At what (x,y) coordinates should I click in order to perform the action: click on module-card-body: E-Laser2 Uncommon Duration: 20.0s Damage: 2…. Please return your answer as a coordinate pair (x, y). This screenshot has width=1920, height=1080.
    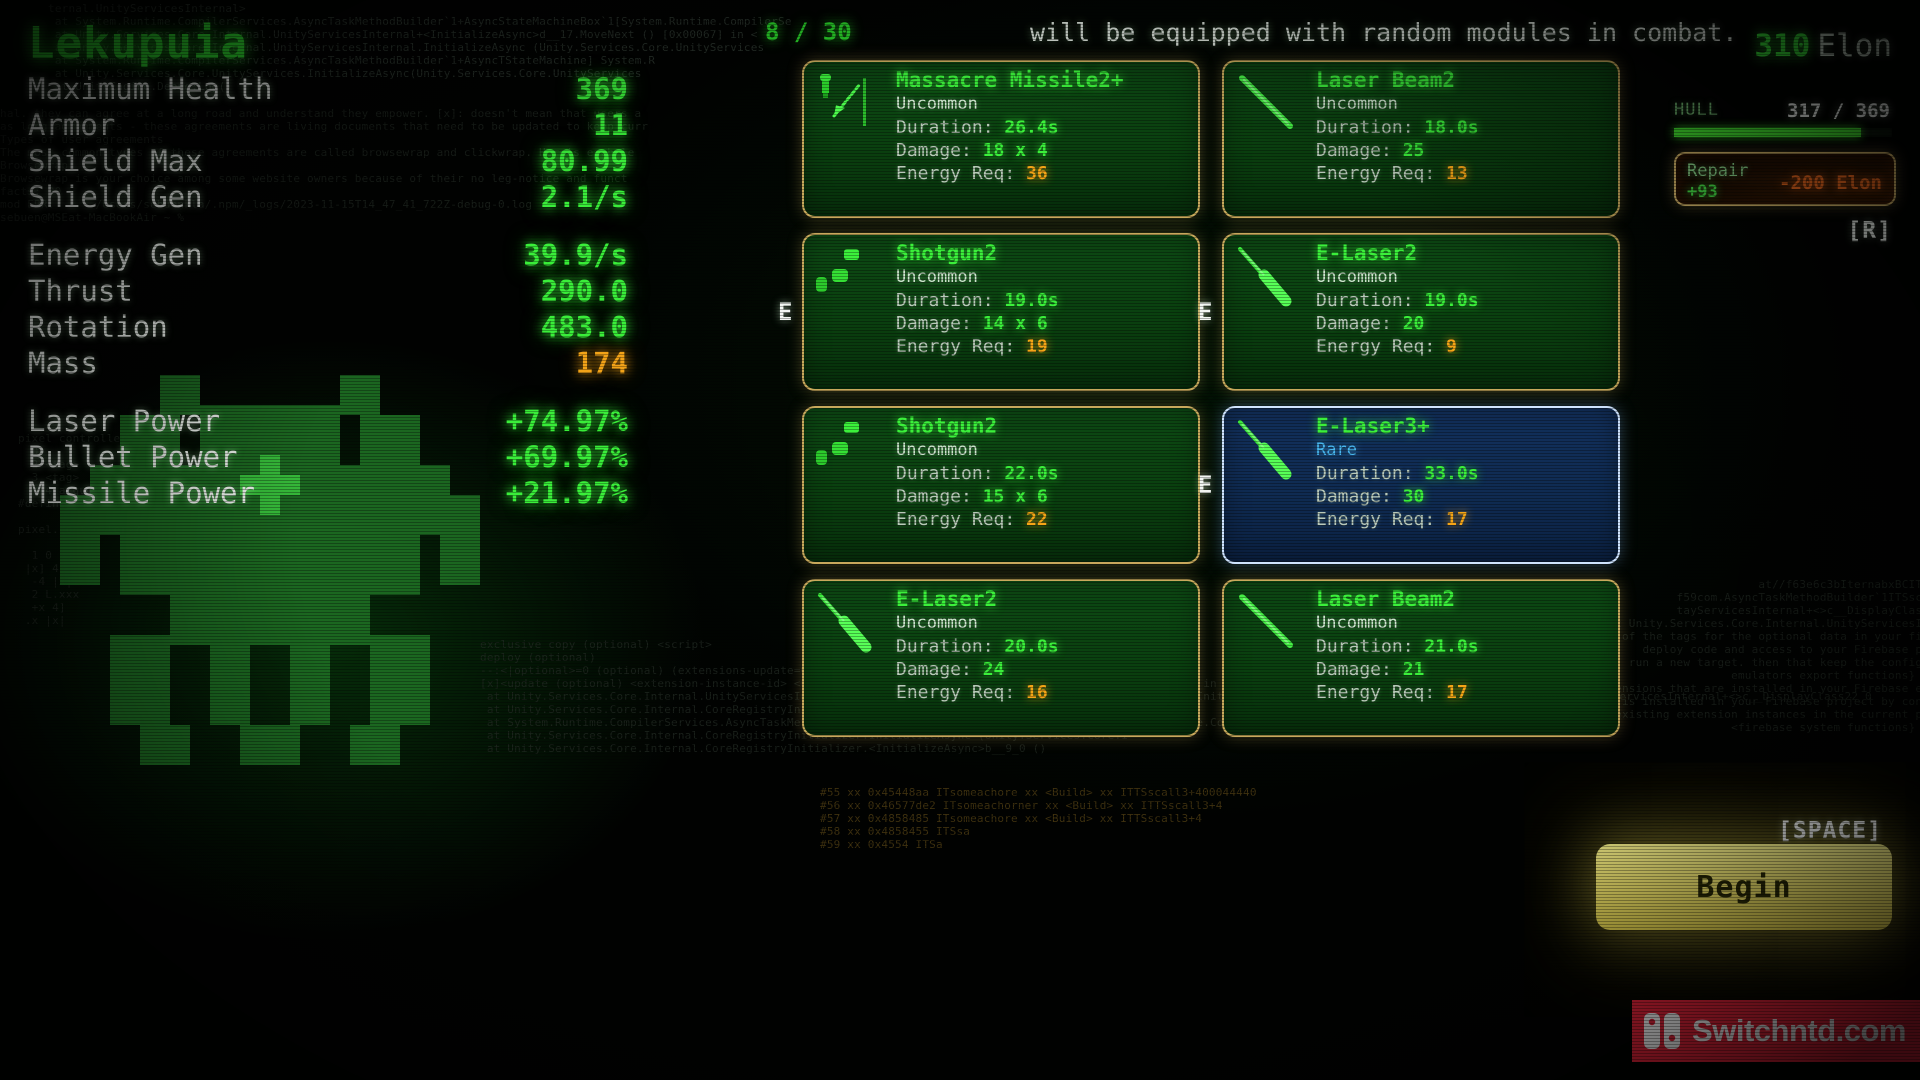
    Looking at the image, I should click on (1043, 645).